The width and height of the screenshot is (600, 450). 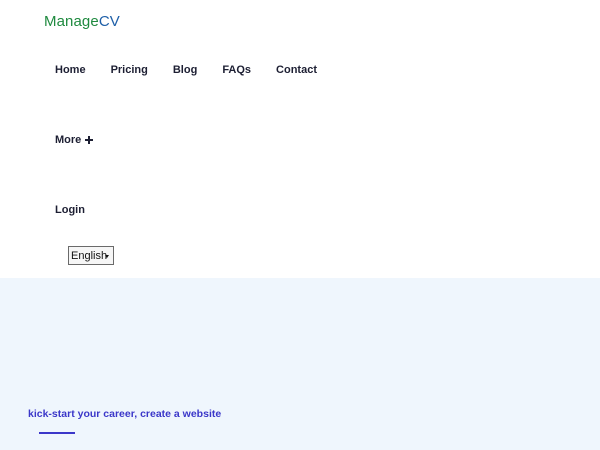 I want to click on nav-faqs-link: FAQs, so click(x=236, y=70).